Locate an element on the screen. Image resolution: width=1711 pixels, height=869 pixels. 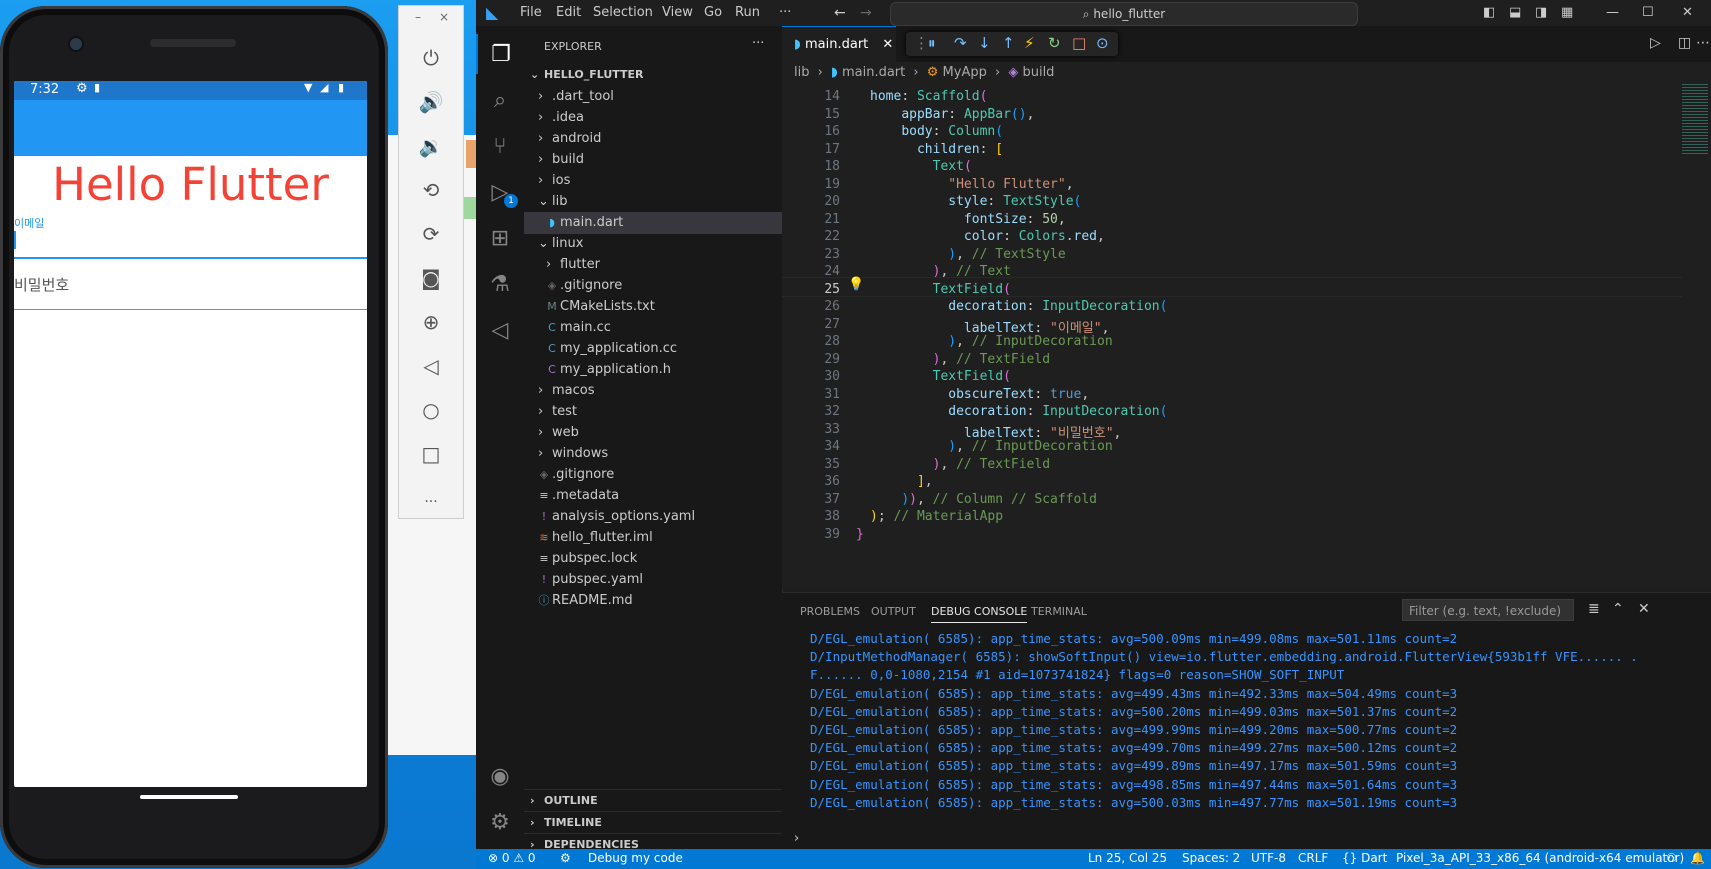
tree-item: › test is located at coordinates (653, 412).